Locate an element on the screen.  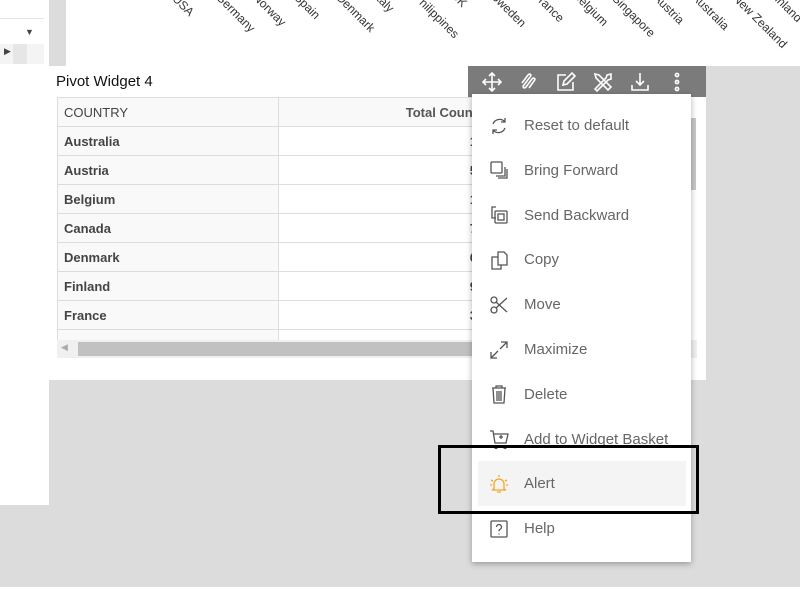
menu-item-label: Copy is located at coordinates (542, 260).